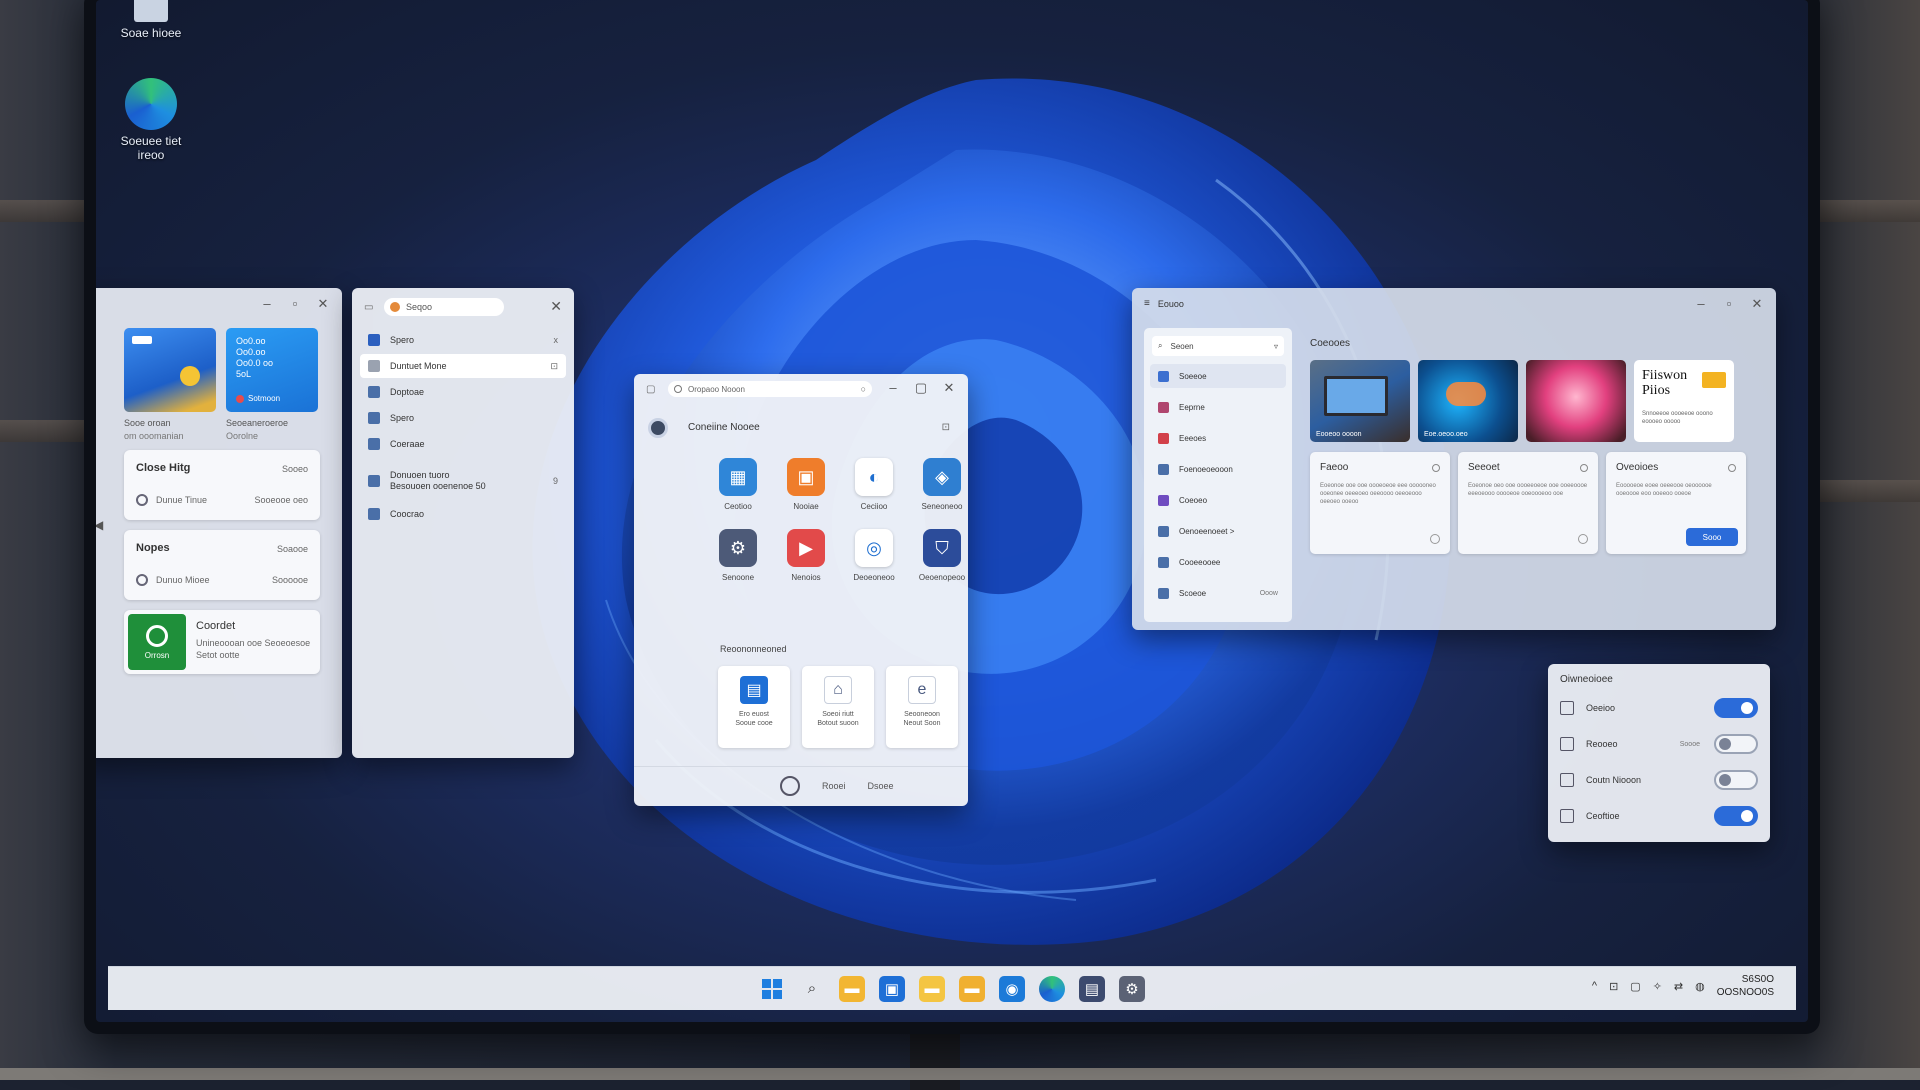 Image resolution: width=1920 pixels, height=1090 pixels. Describe the element at coordinates (938, 484) in the screenshot. I see `app-photos: ◈Seneoneoo` at that location.